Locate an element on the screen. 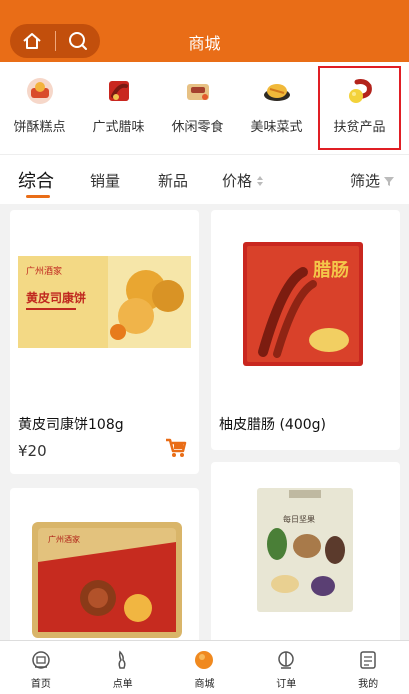 This screenshot has height=694, width=409. category-poverty-aid: 扶贫产品 is located at coordinates (359, 108).